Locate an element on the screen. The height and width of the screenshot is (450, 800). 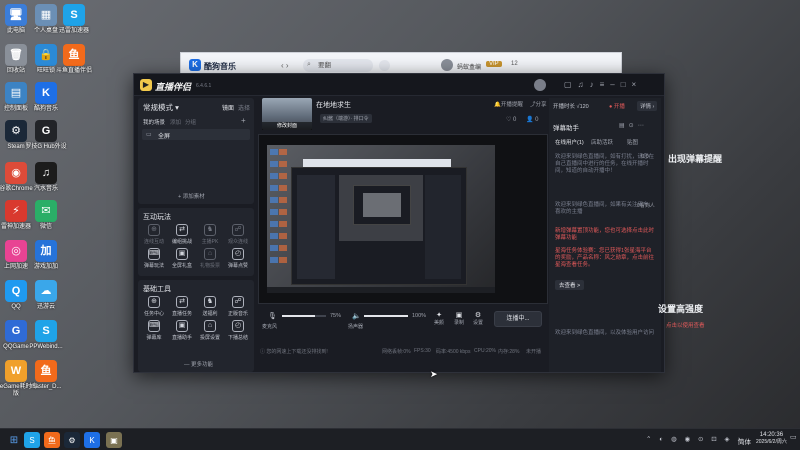
more-icon: ⋯ is located at coordinates (643, 126).